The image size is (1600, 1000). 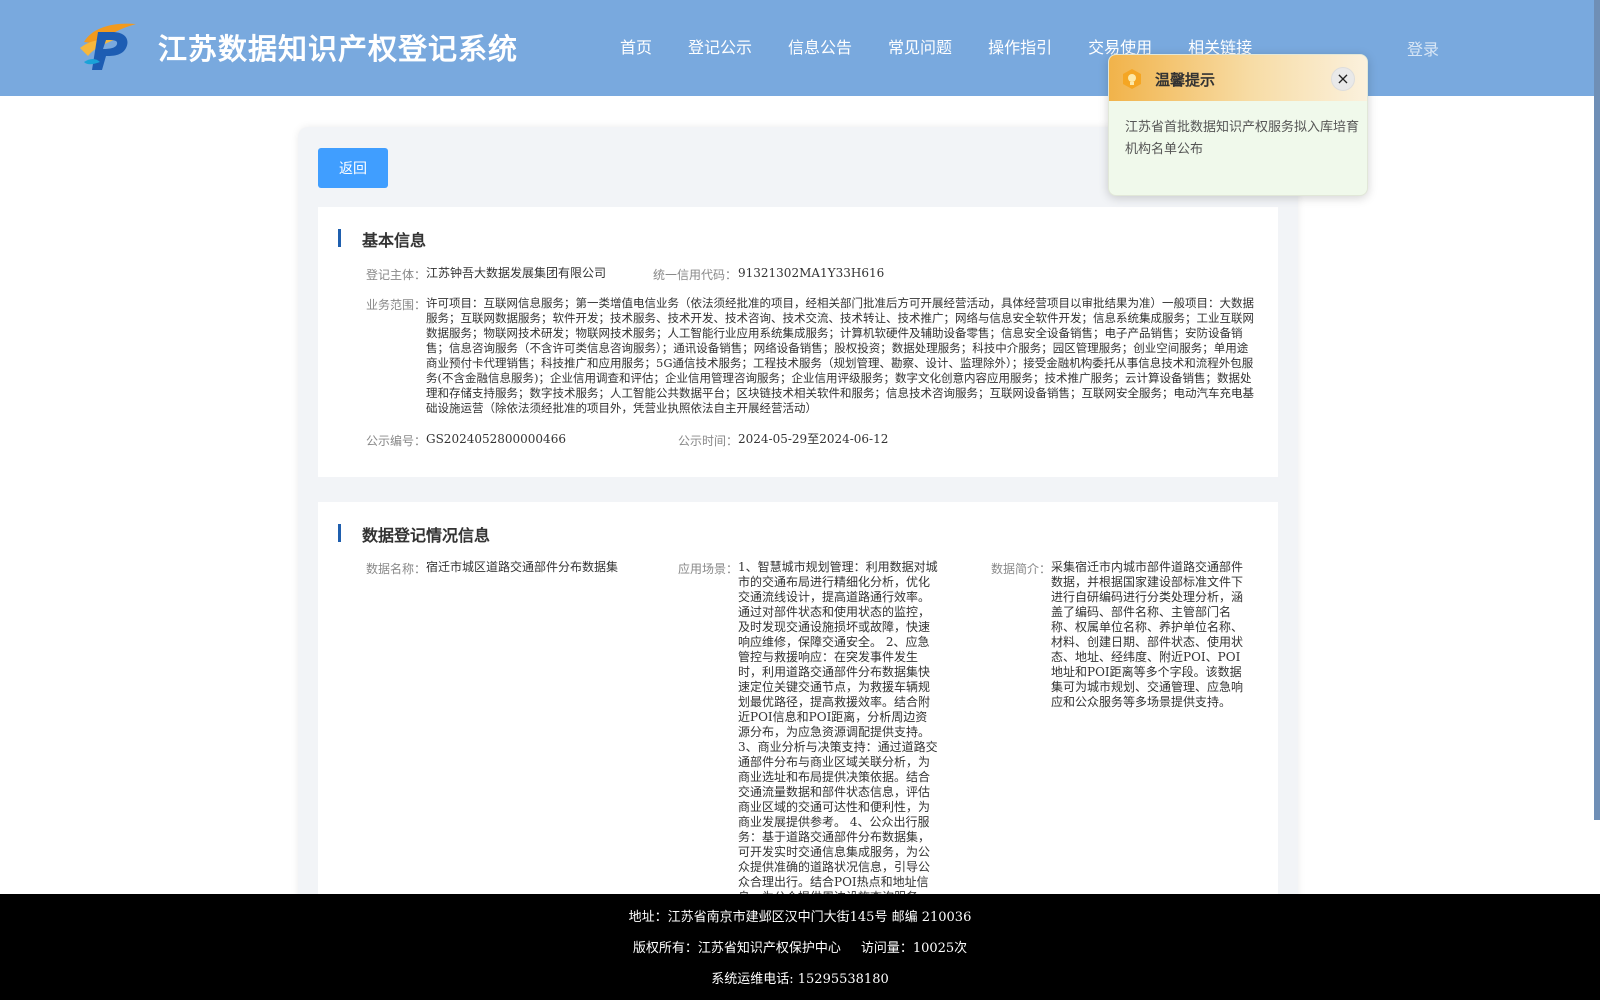 I want to click on page-scrollbar, so click(x=1597, y=410).